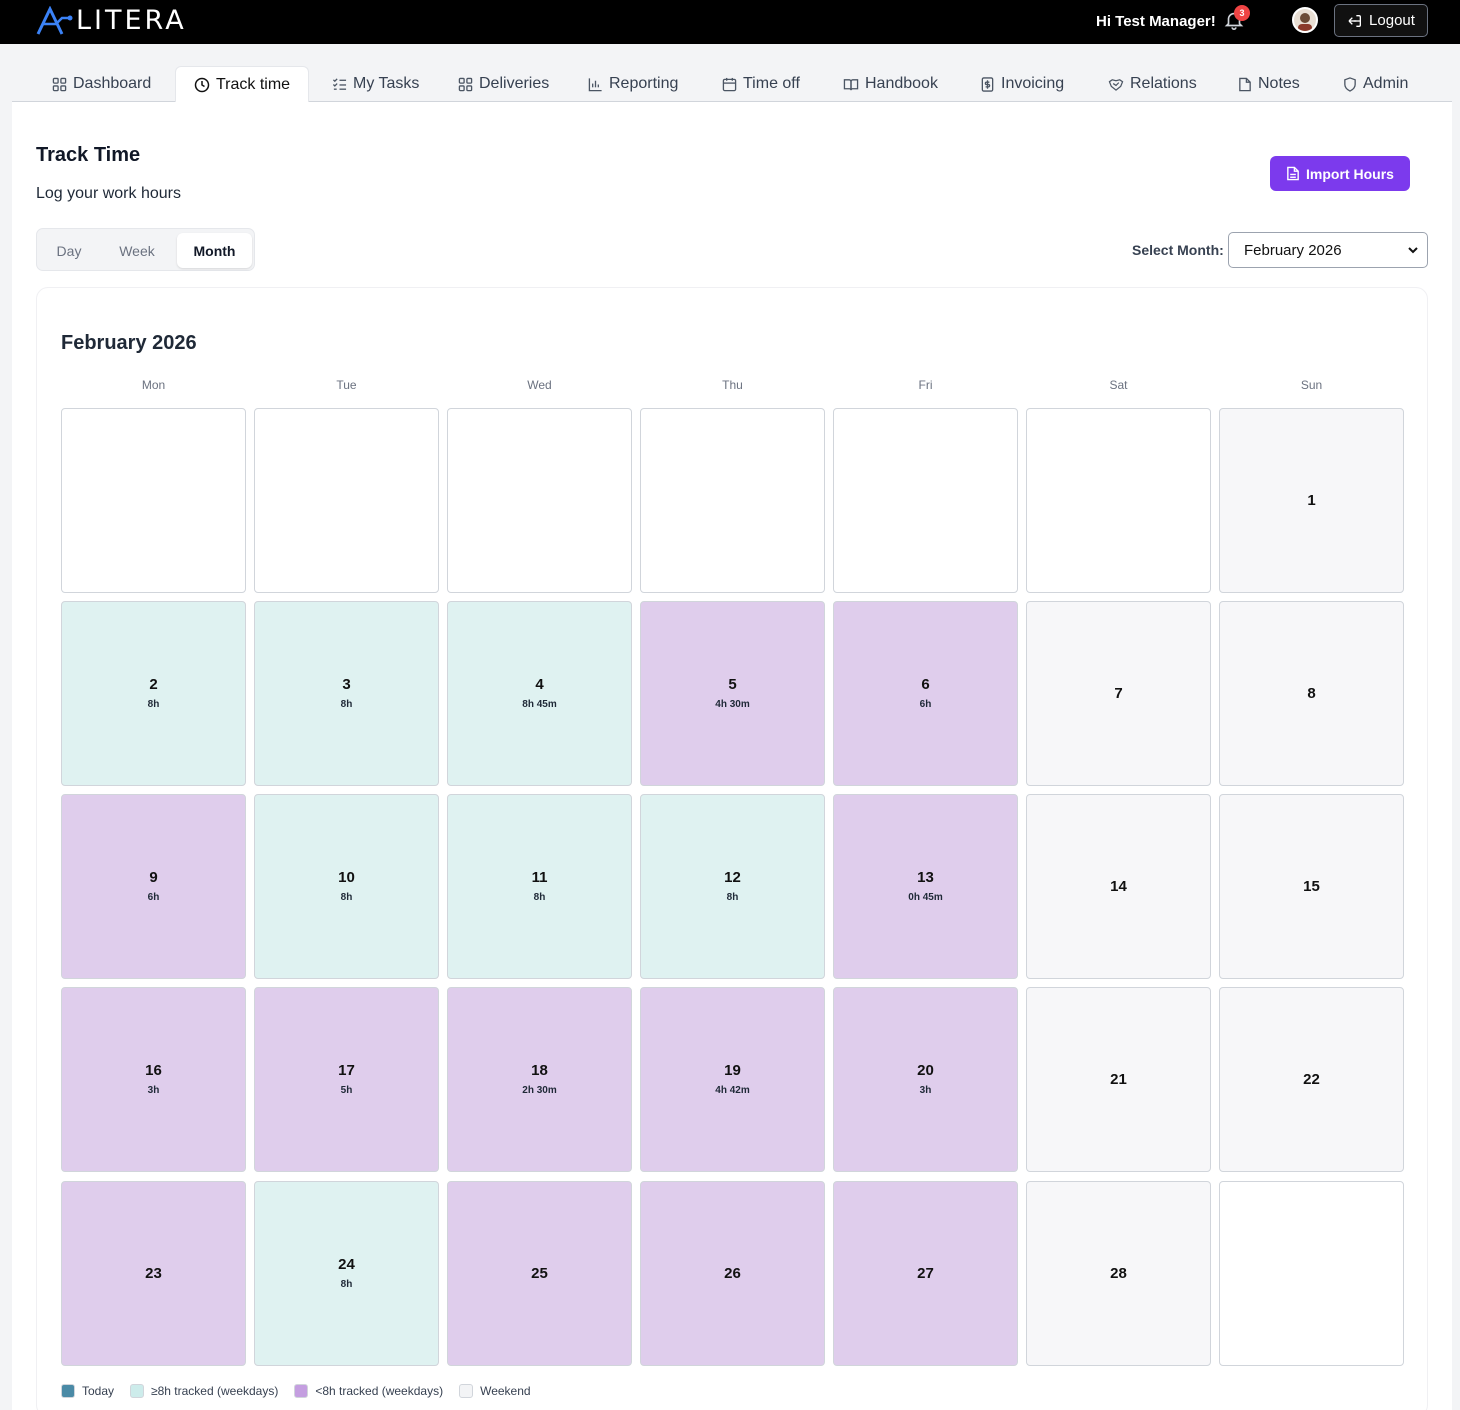 The width and height of the screenshot is (1460, 1410). Describe the element at coordinates (54, 20) in the screenshot. I see `logo-mark-icon` at that location.